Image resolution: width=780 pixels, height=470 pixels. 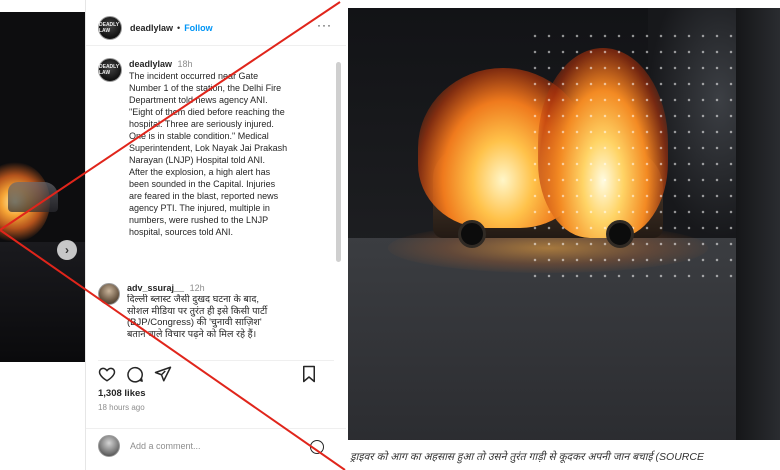 What do you see at coordinates (155, 288) in the screenshot?
I see `comment-username: adv_ssuraj__` at bounding box center [155, 288].